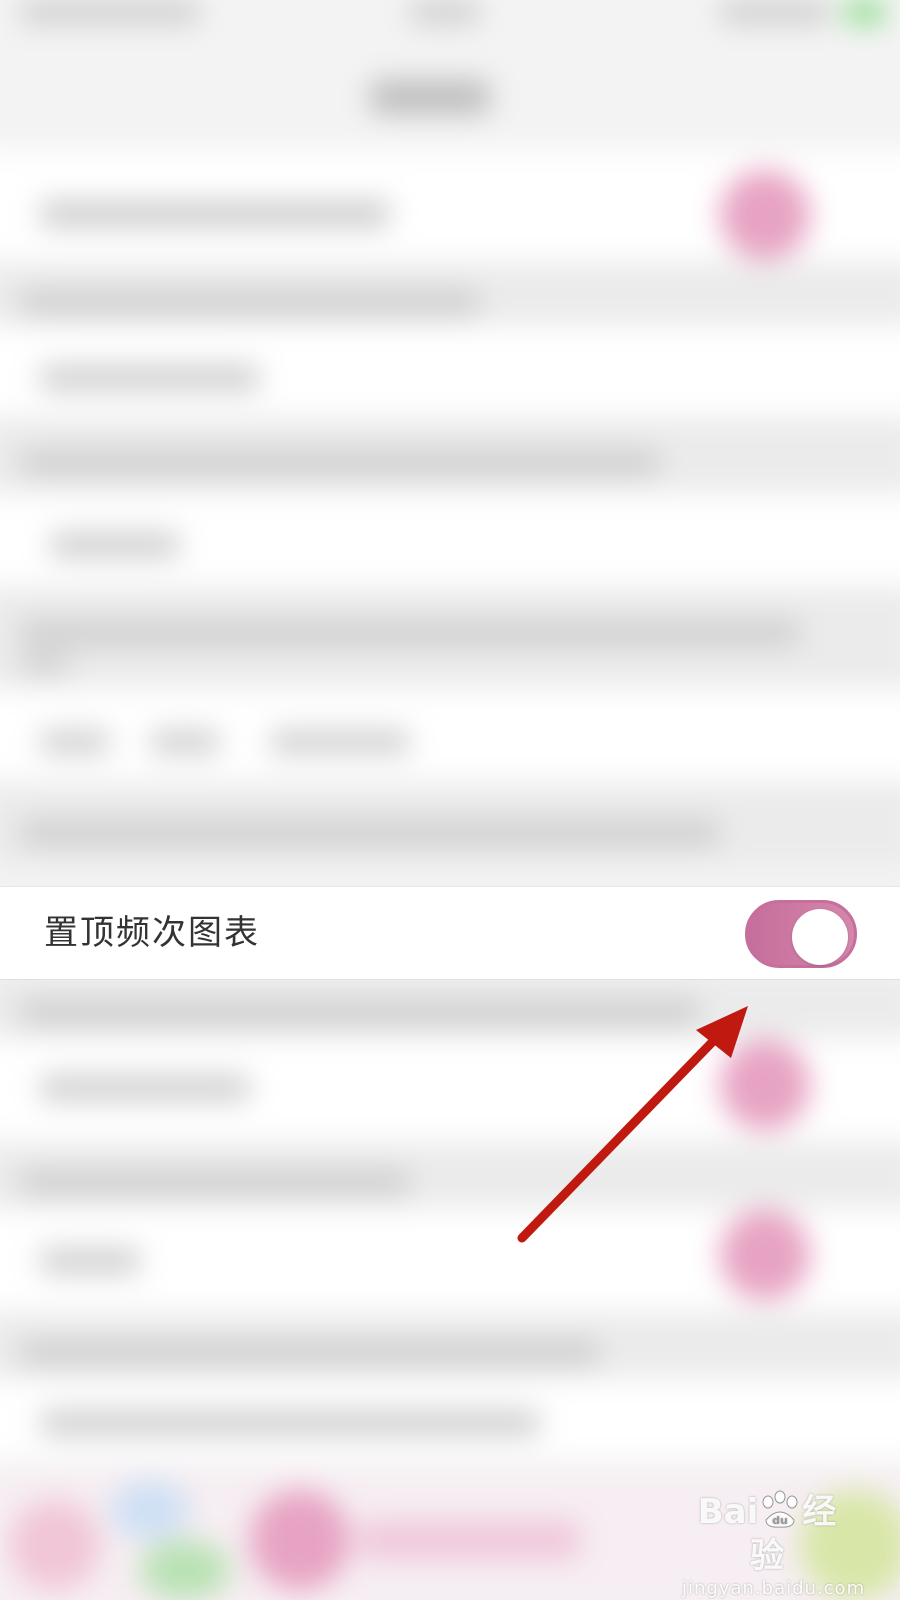 This screenshot has height=1600, width=900. What do you see at coordinates (820, 937) in the screenshot?
I see `toggle-knob` at bounding box center [820, 937].